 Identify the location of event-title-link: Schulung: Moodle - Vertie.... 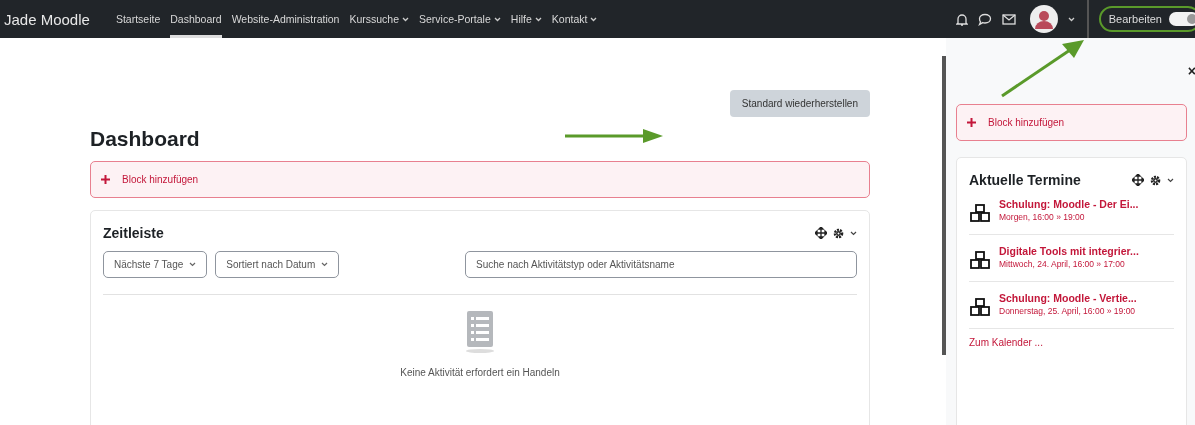
(1068, 298).